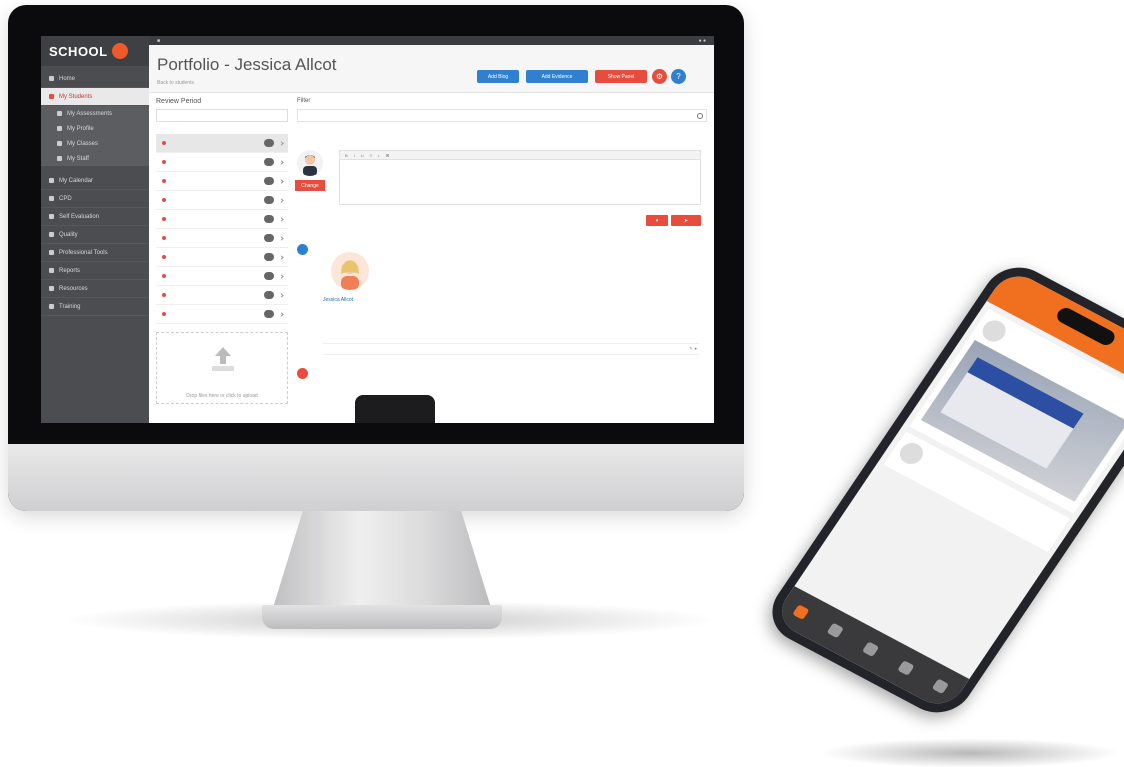  Describe the element at coordinates (382, 617) in the screenshot. I see `imac-stand-foot` at that location.